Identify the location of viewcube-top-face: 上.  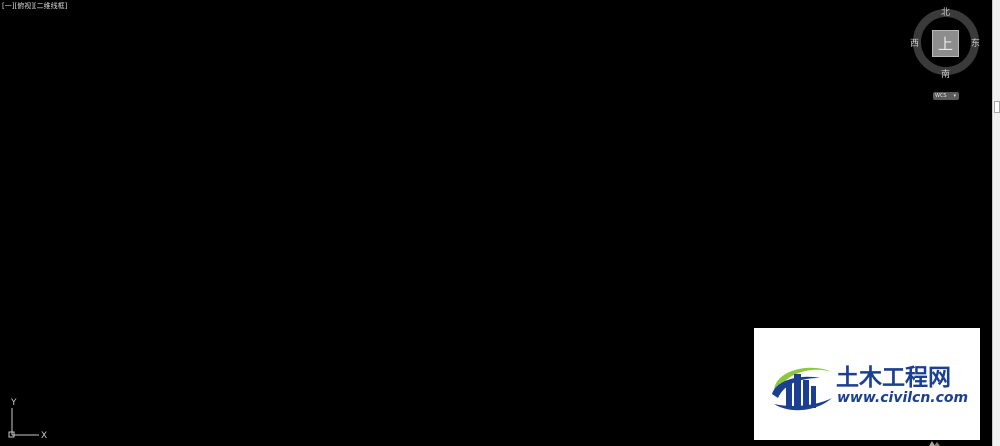
(945, 43).